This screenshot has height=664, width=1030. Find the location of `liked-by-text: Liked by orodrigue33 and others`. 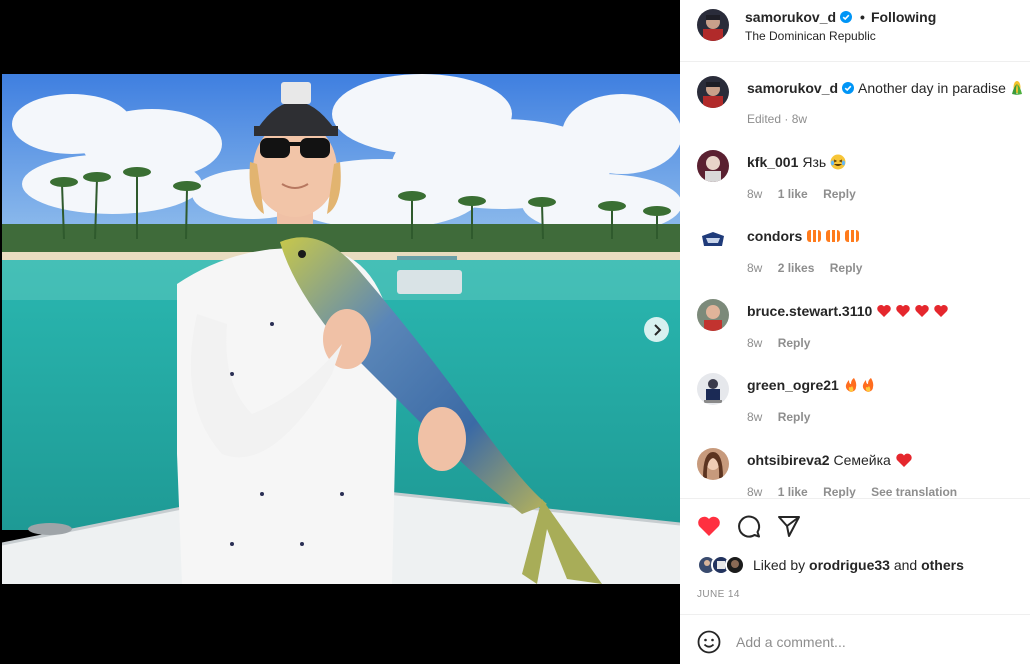

liked-by-text: Liked by orodrigue33 and others is located at coordinates (858, 565).